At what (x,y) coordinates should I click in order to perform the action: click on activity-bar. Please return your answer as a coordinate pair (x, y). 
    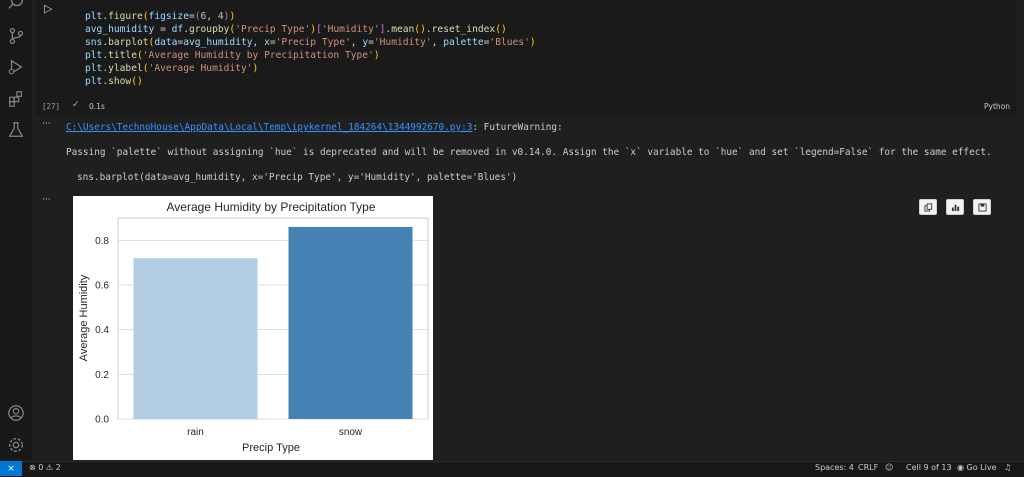
    Looking at the image, I should click on (16, 230).